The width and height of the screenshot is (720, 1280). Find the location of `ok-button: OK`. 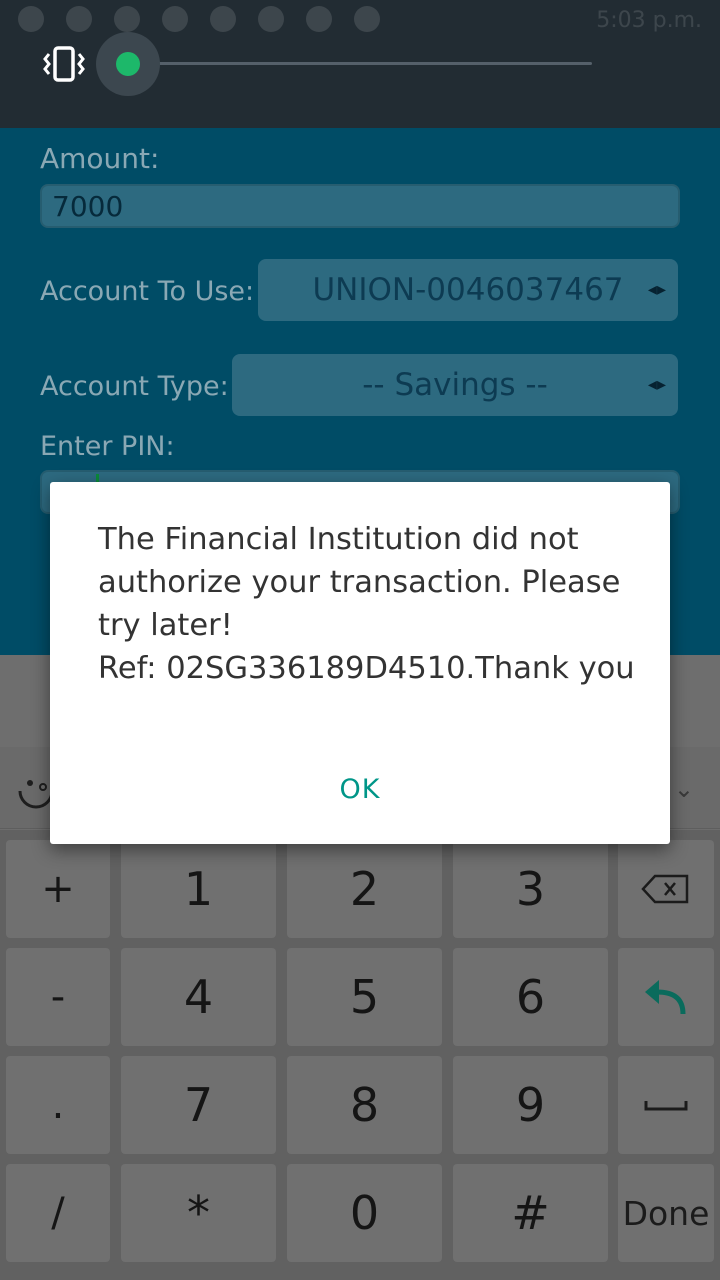

ok-button: OK is located at coordinates (360, 790).